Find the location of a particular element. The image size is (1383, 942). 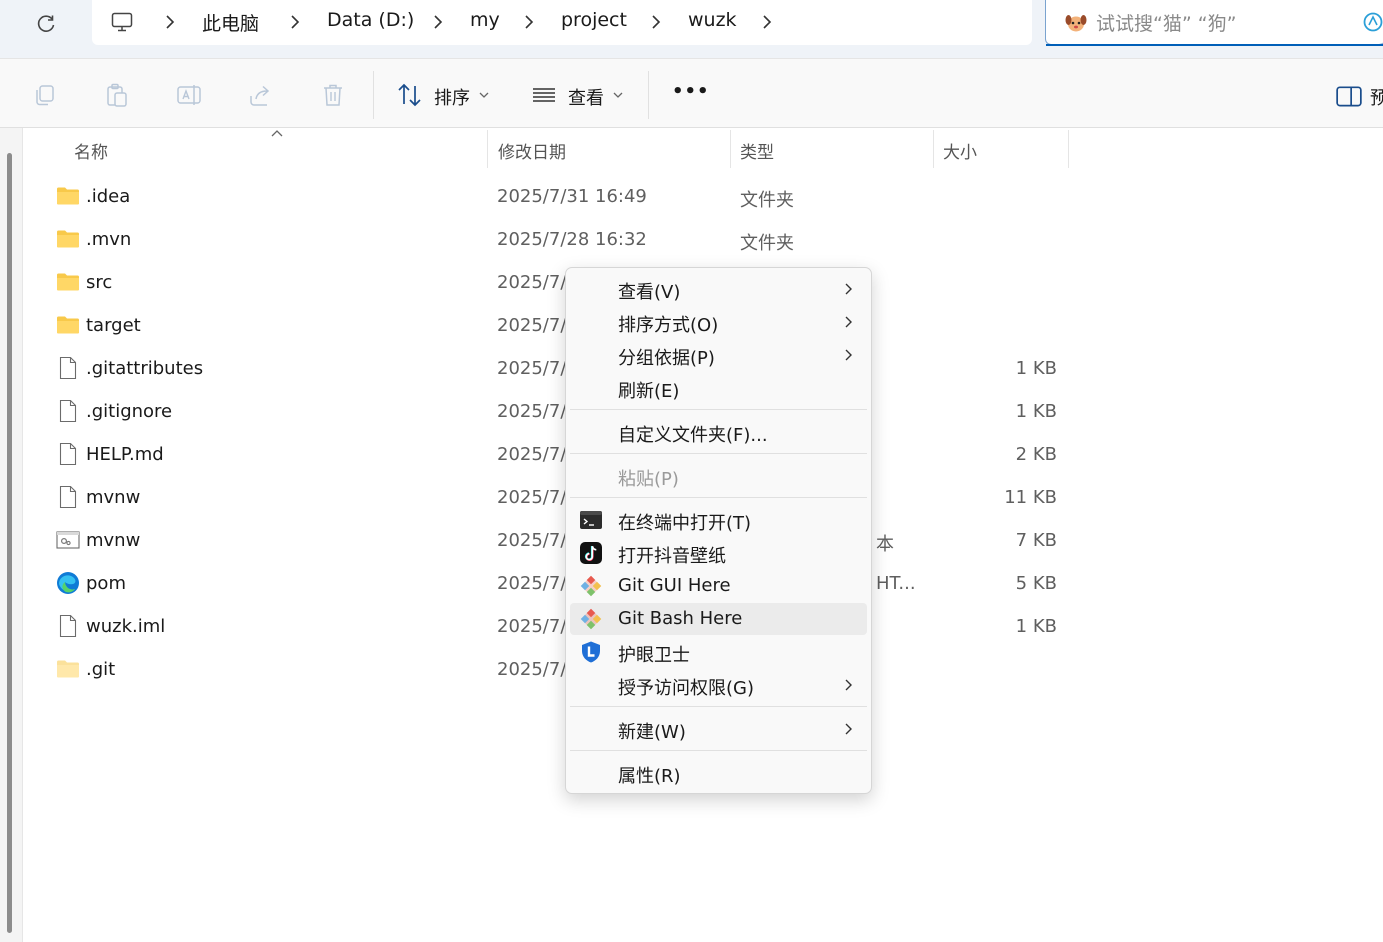

search-placeholder: 试试搜“猫” “狗” is located at coordinates (1166, 24).